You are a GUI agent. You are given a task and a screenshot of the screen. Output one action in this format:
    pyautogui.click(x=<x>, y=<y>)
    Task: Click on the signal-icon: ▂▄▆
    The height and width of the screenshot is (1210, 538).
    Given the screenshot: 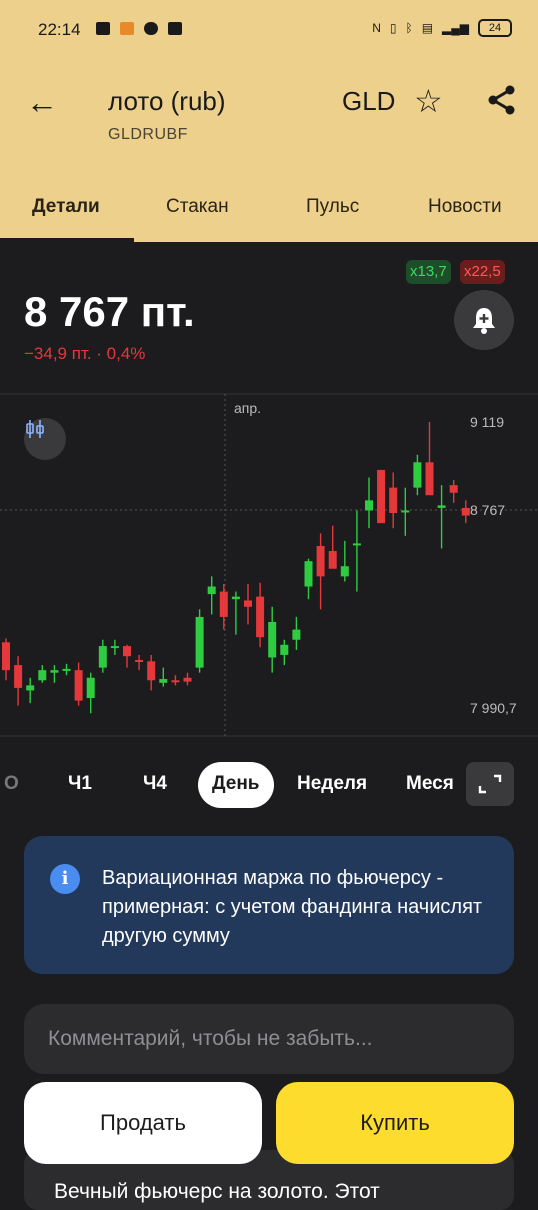 What is the action you would take?
    pyautogui.click(x=455, y=28)
    